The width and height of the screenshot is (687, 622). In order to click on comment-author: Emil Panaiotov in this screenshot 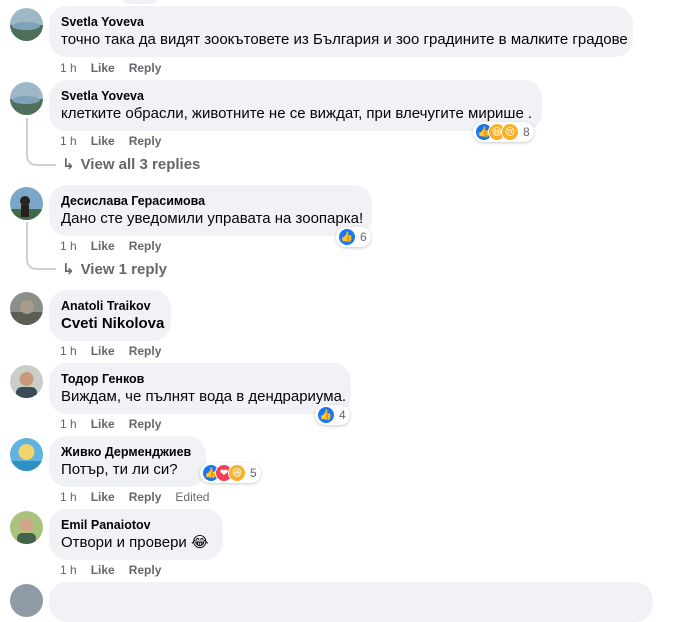, I will do `click(136, 525)`.